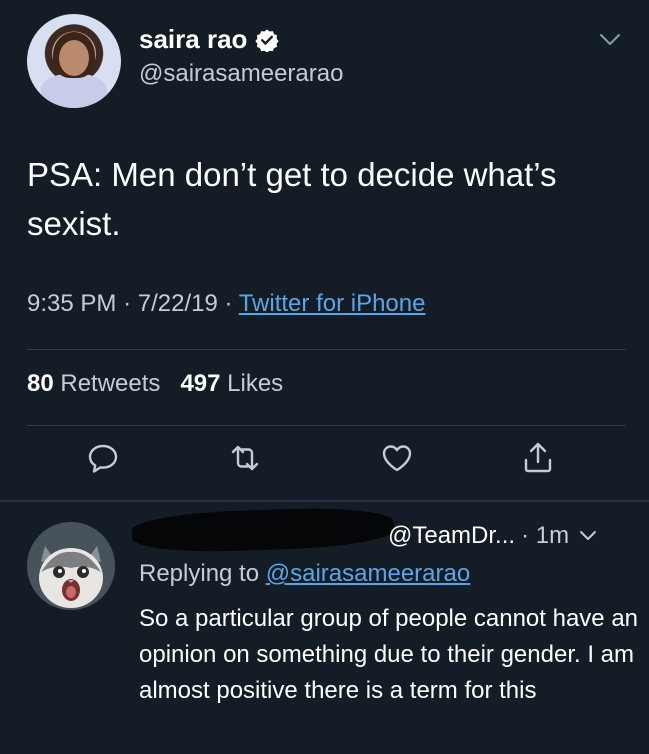 The image size is (649, 754). I want to click on display-name: saira rao, so click(193, 39).